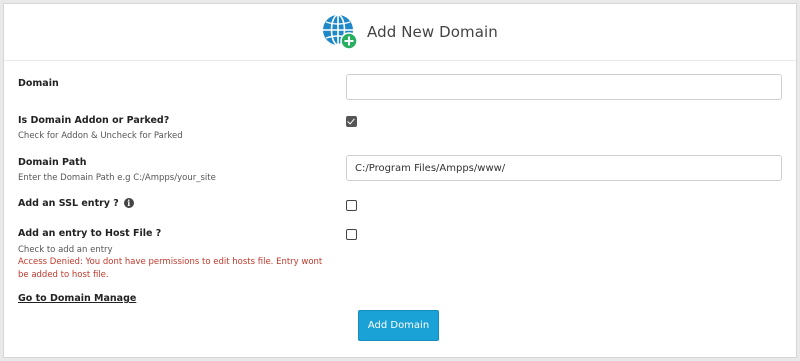 This screenshot has height=361, width=800. Describe the element at coordinates (340, 32) in the screenshot. I see `globe-add-icon` at that location.